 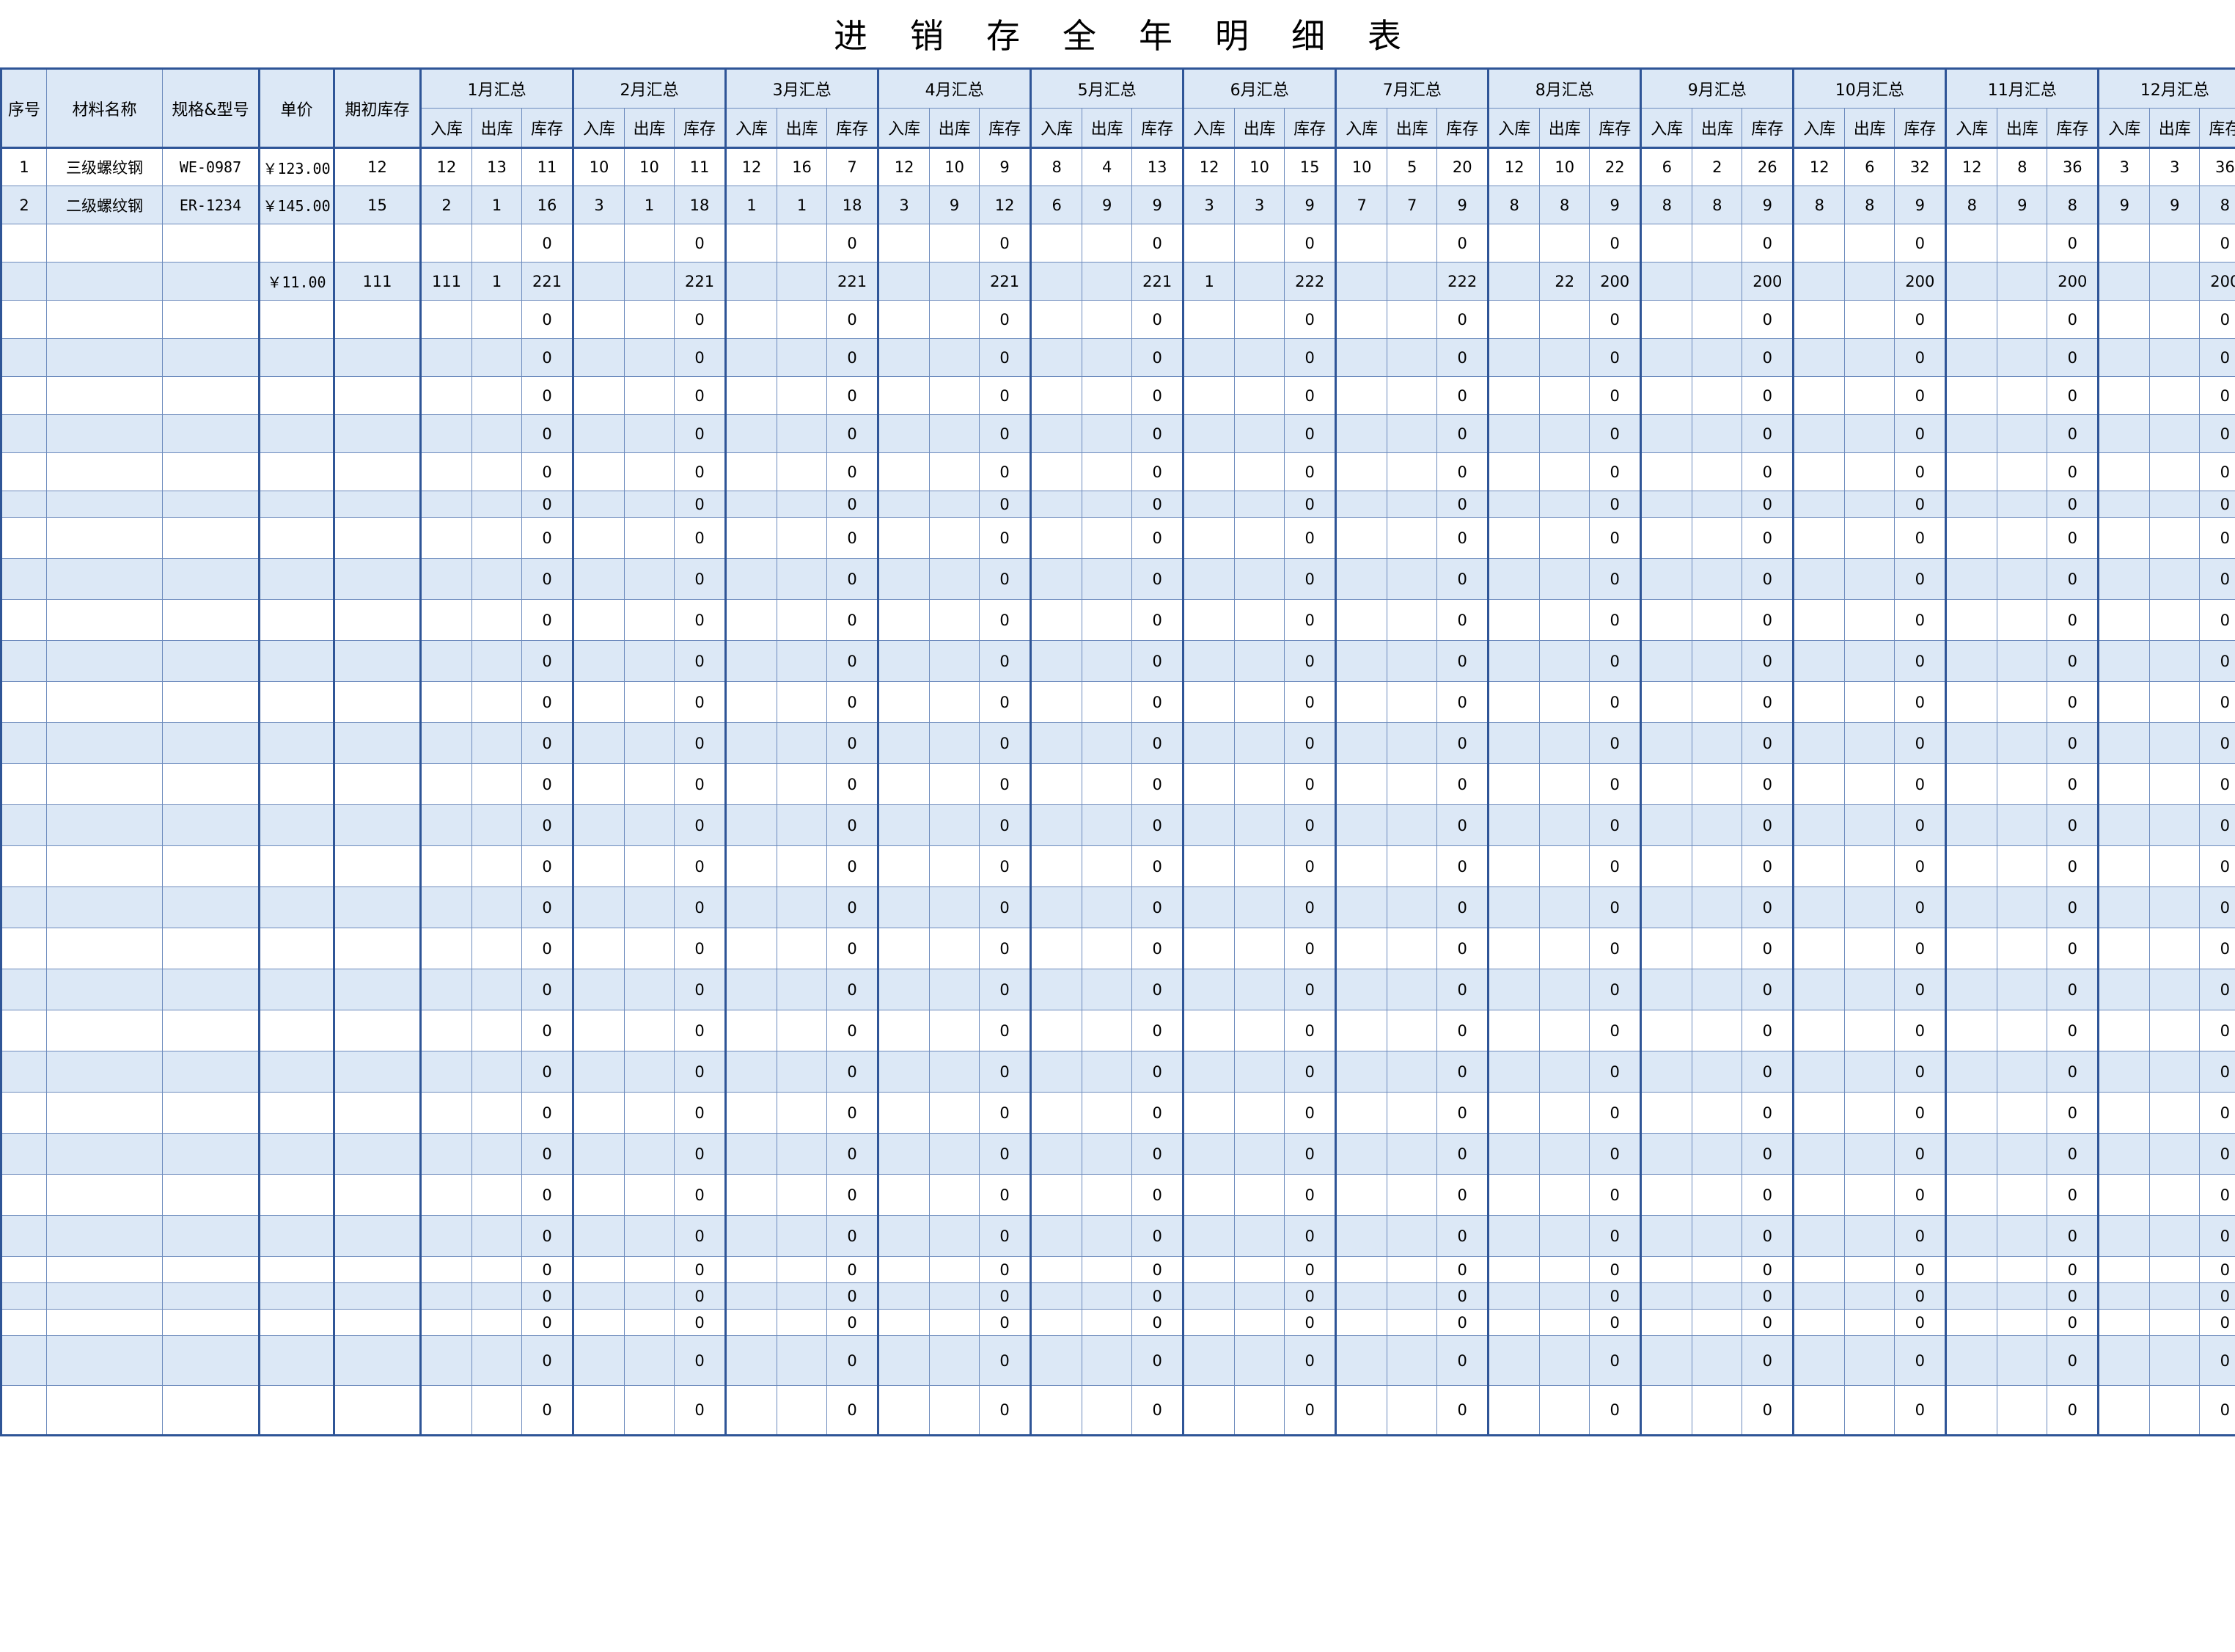 I want to click on cell-stock: 18, so click(x=852, y=205).